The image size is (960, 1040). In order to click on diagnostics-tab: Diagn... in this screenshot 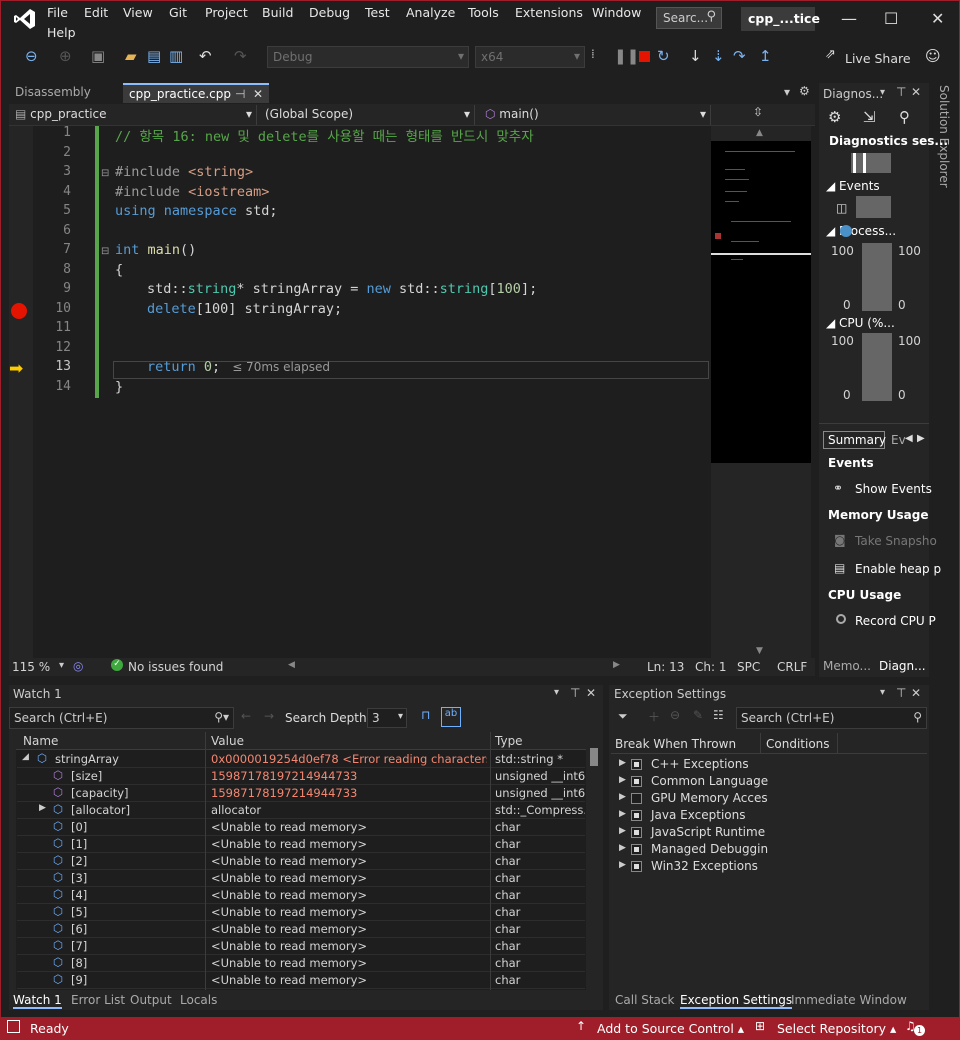, I will do `click(902, 666)`.